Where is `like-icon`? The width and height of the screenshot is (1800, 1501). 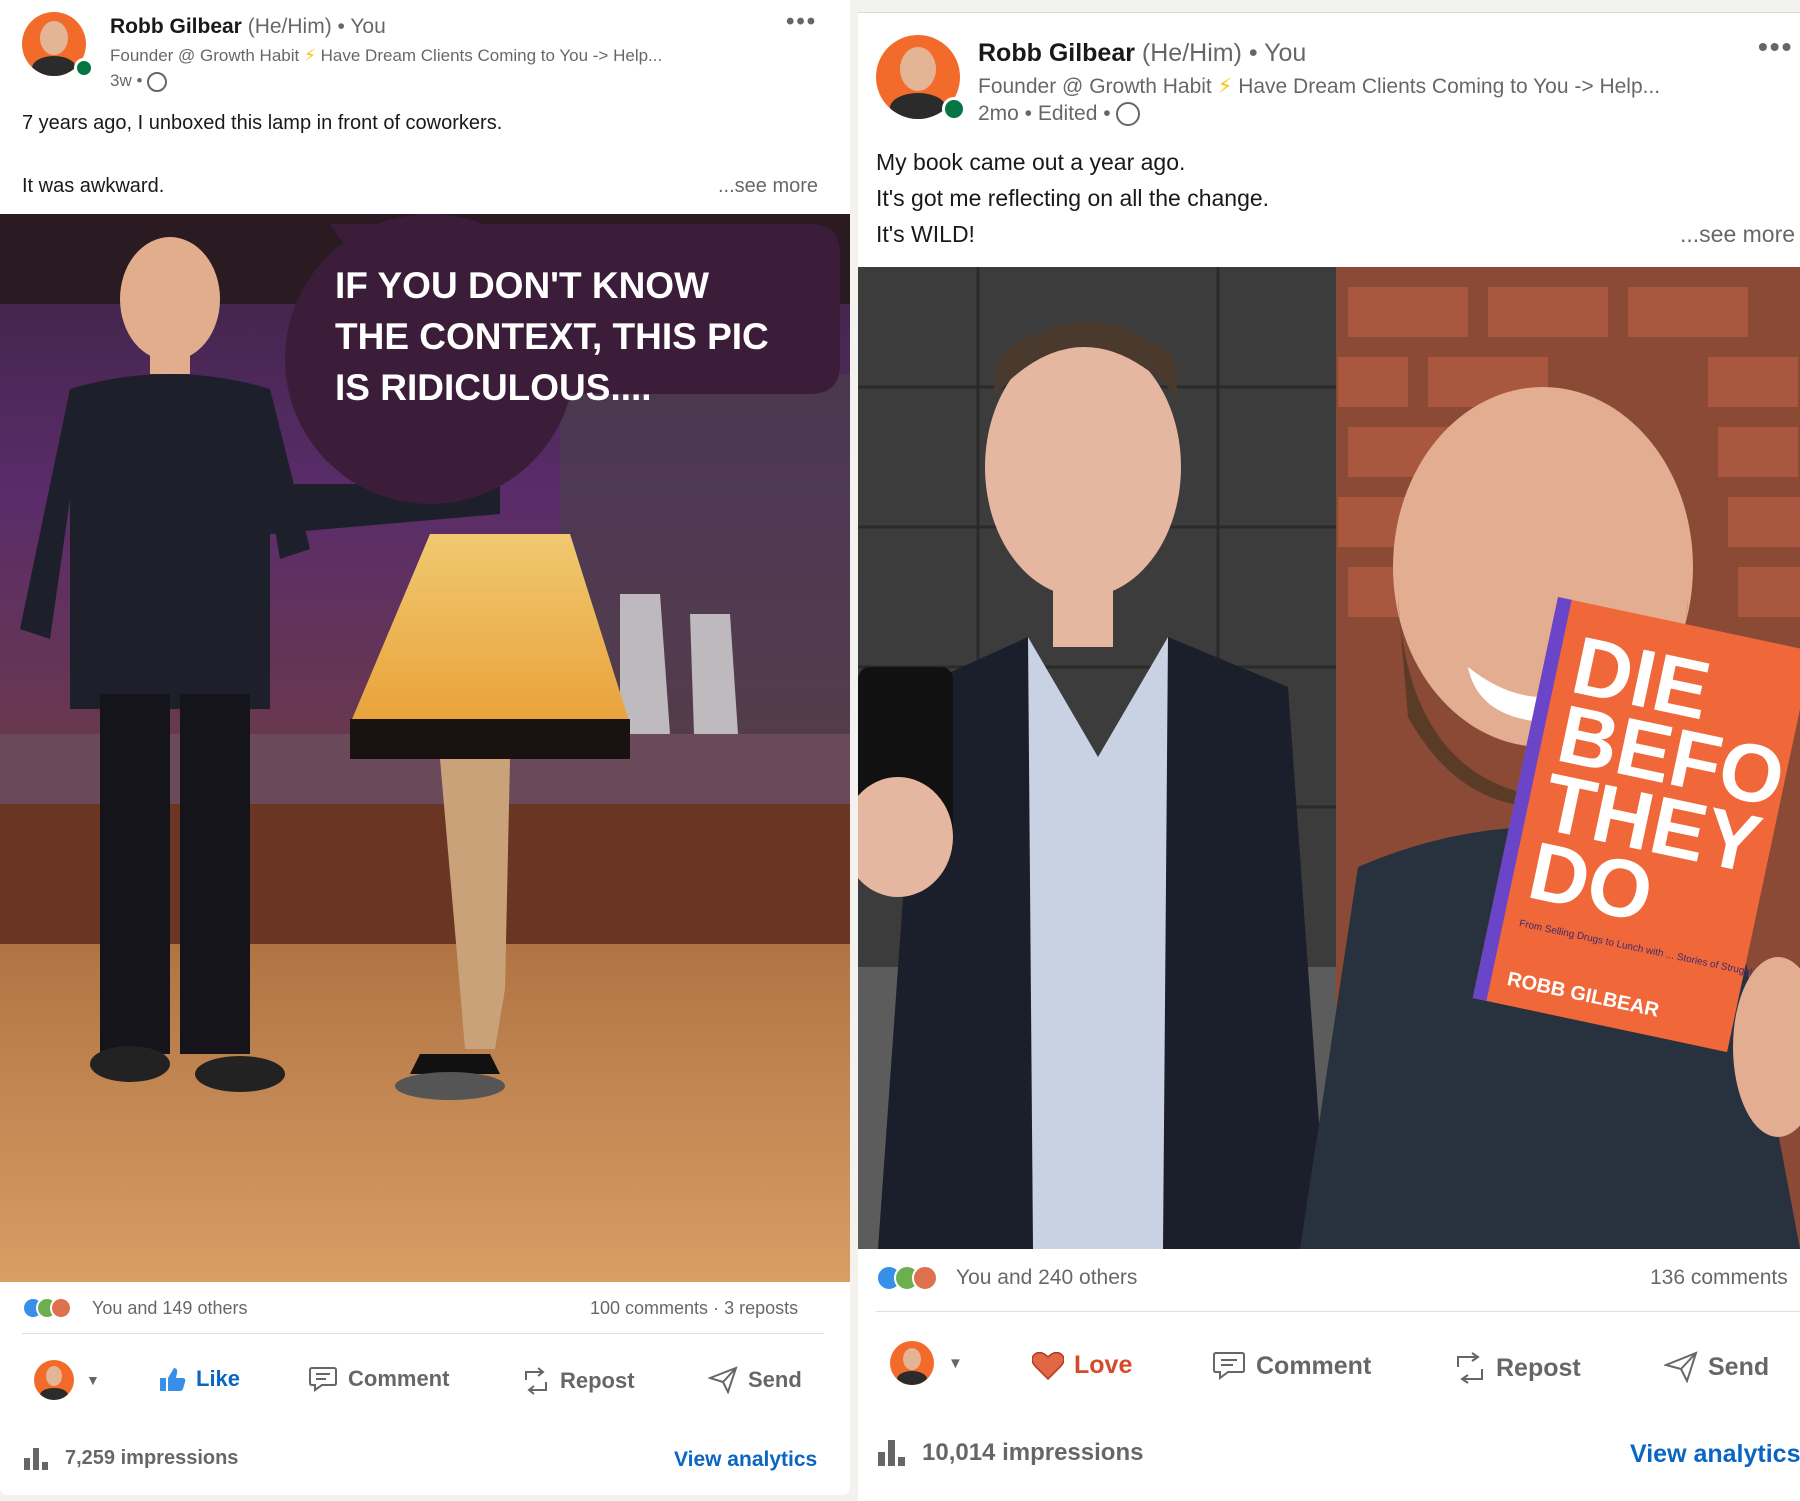 like-icon is located at coordinates (173, 1379).